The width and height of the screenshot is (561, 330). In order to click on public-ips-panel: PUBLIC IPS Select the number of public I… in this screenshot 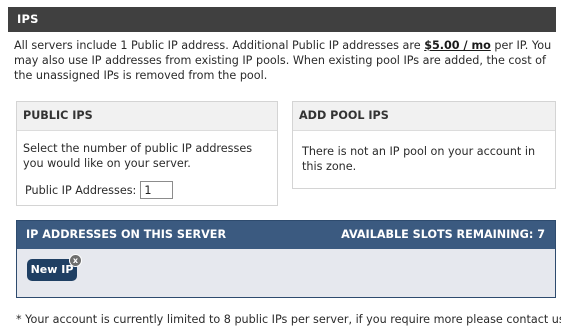, I will do `click(147, 153)`.